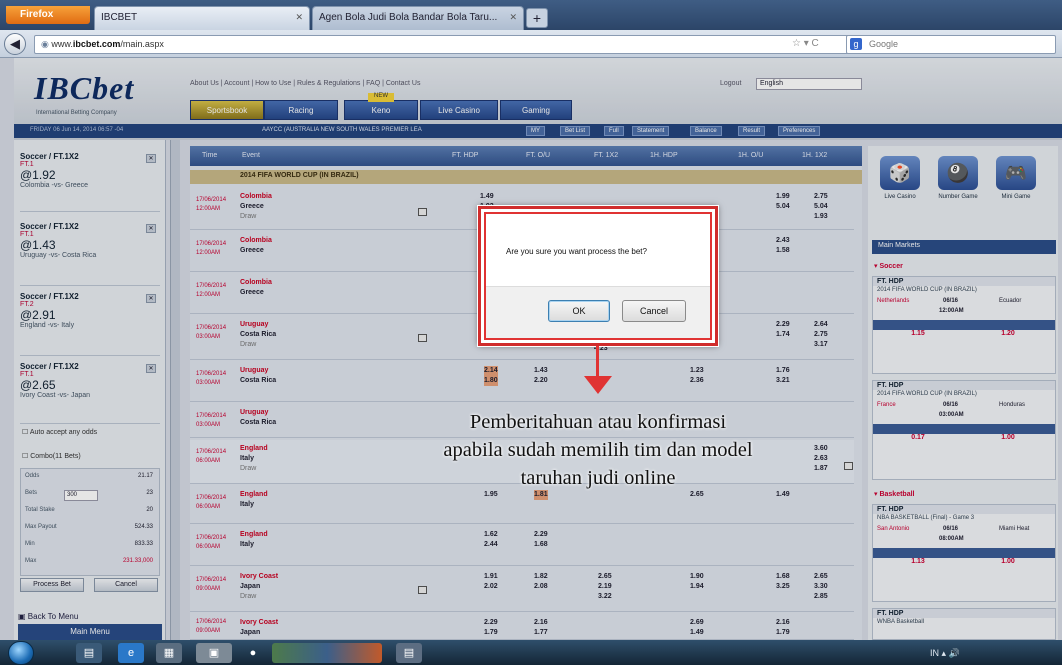  I want to click on globe-icon: ◉, so click(46, 44).